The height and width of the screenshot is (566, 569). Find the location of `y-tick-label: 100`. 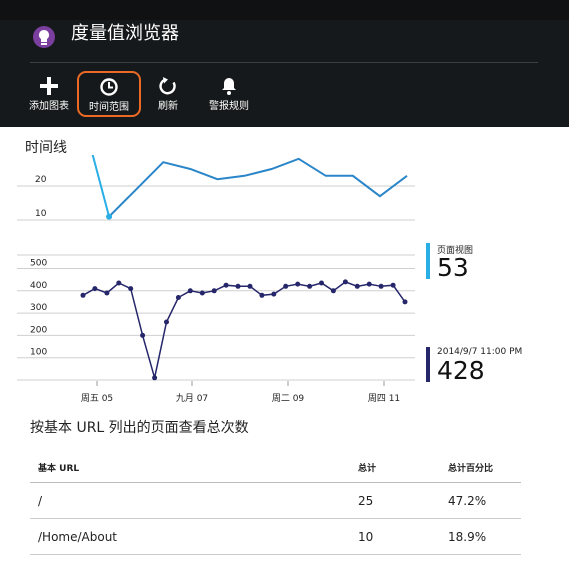

y-tick-label: 100 is located at coordinates (38, 353).